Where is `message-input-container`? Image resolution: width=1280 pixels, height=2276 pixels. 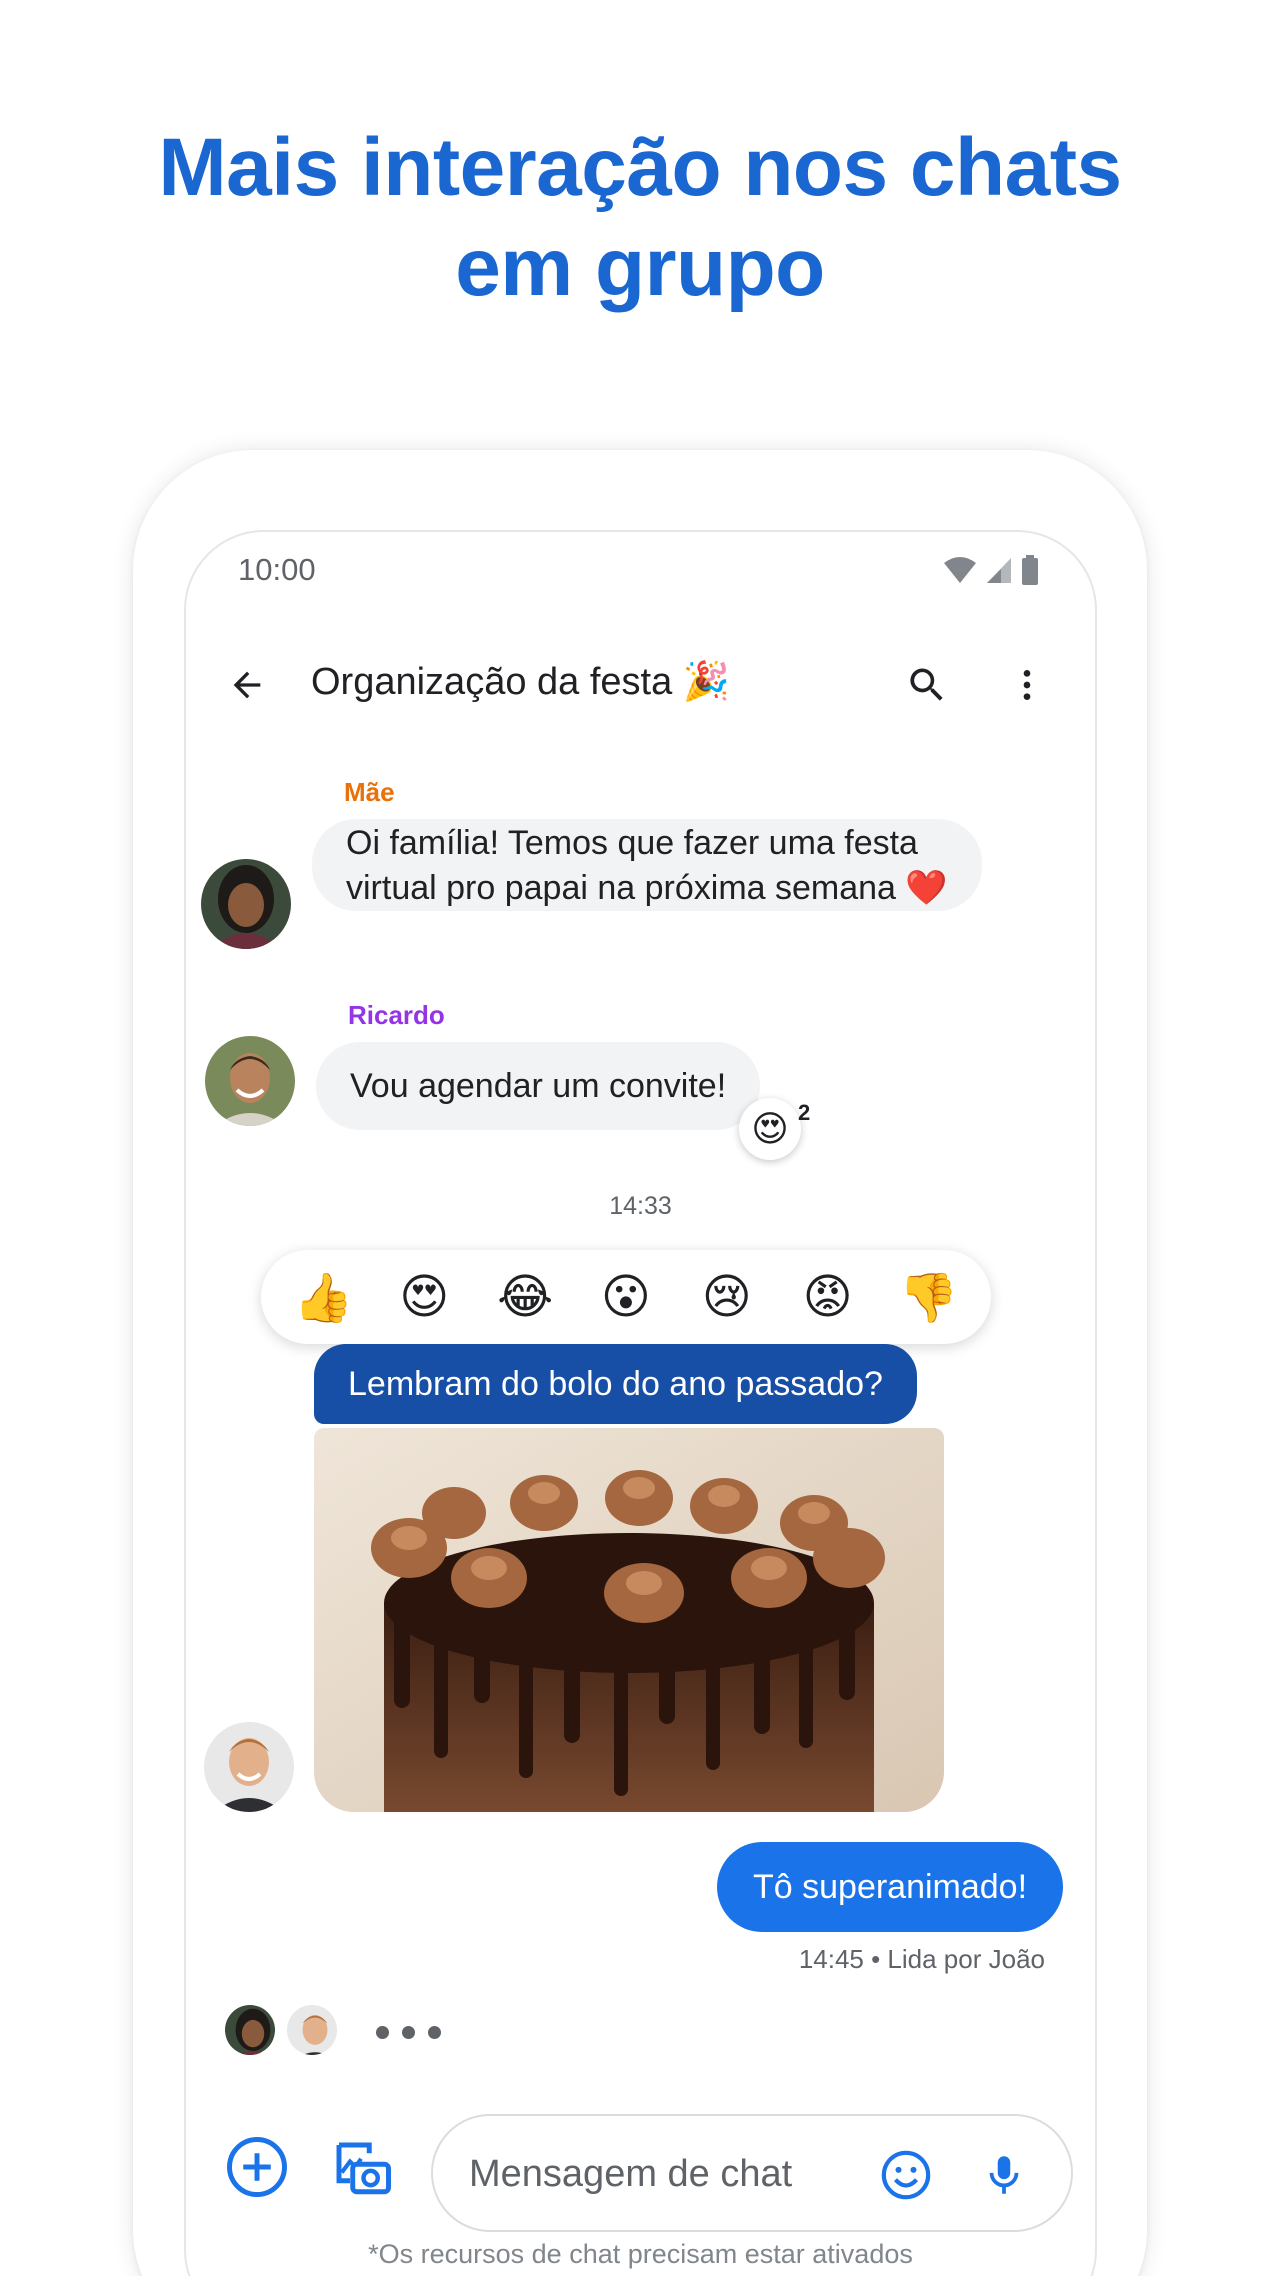 message-input-container is located at coordinates (752, 2173).